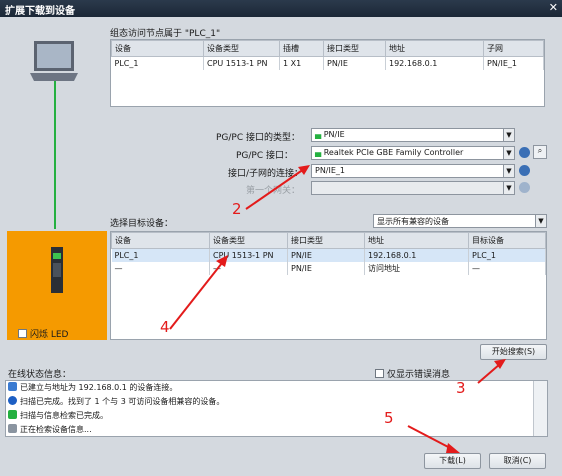  Describe the element at coordinates (553, 7) in the screenshot. I see `close-icon: ✕` at that location.